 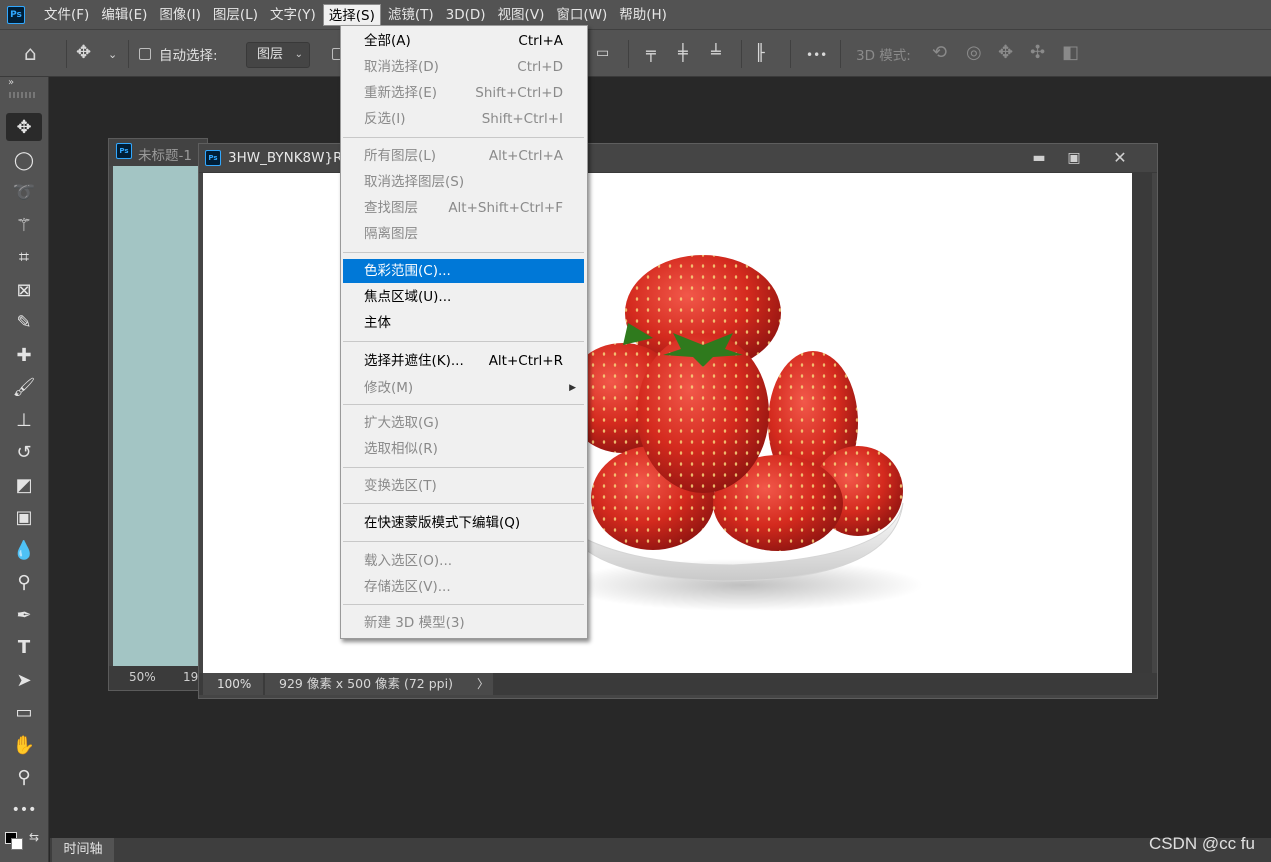 I want to click on menu-item-inverse: 反选(I) Shift+Ctrl+I, so click(x=463, y=119).